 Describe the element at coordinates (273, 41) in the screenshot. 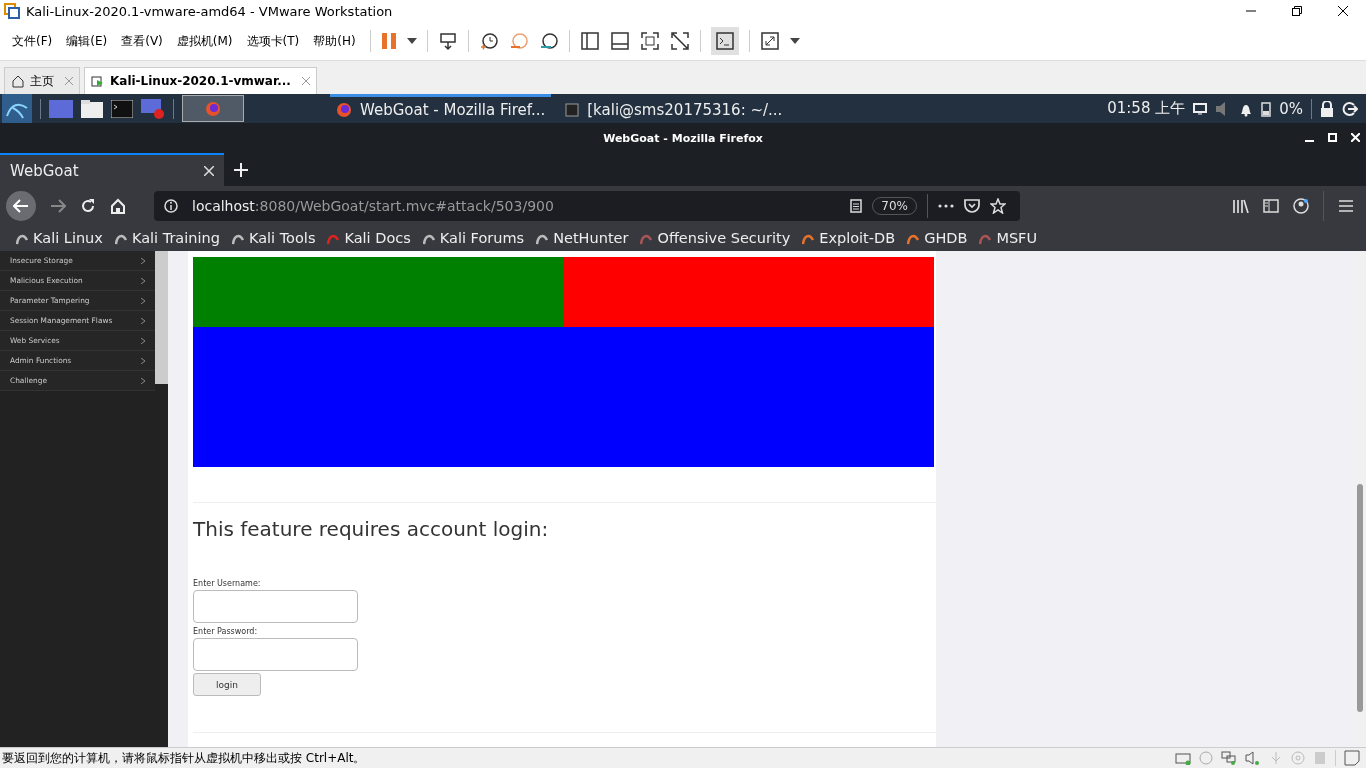

I see `menu-item: 选项卡(T)` at that location.